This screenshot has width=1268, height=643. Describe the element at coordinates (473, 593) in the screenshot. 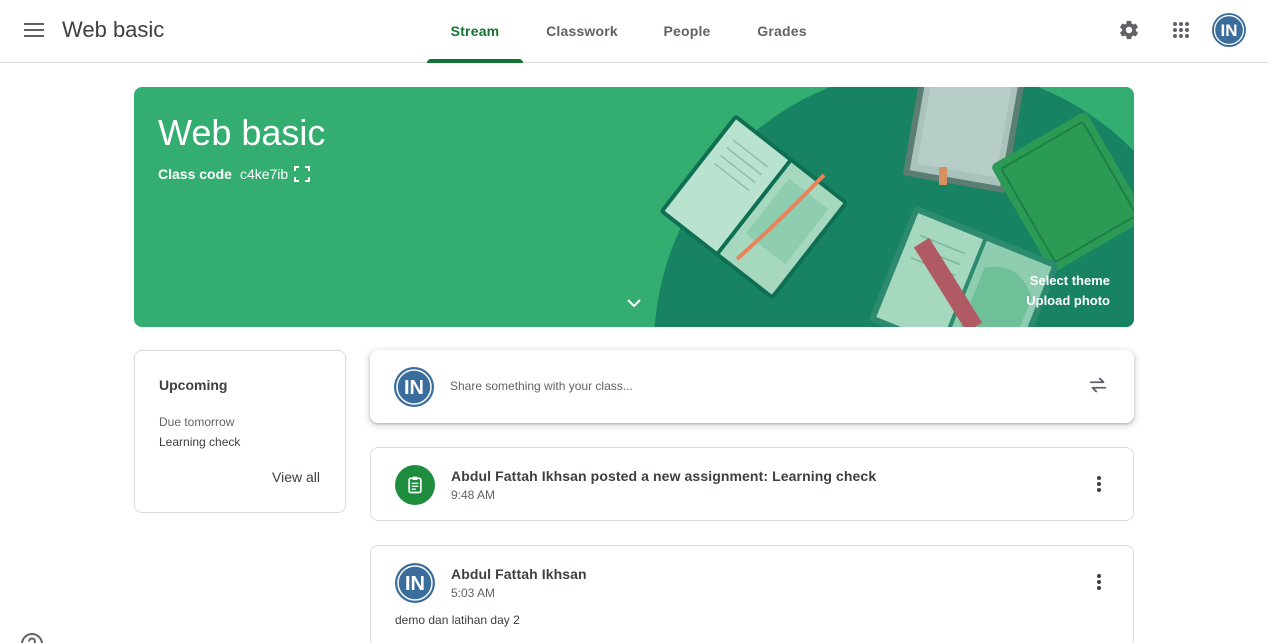

I see `post-timestamp: 5:03 AM` at that location.